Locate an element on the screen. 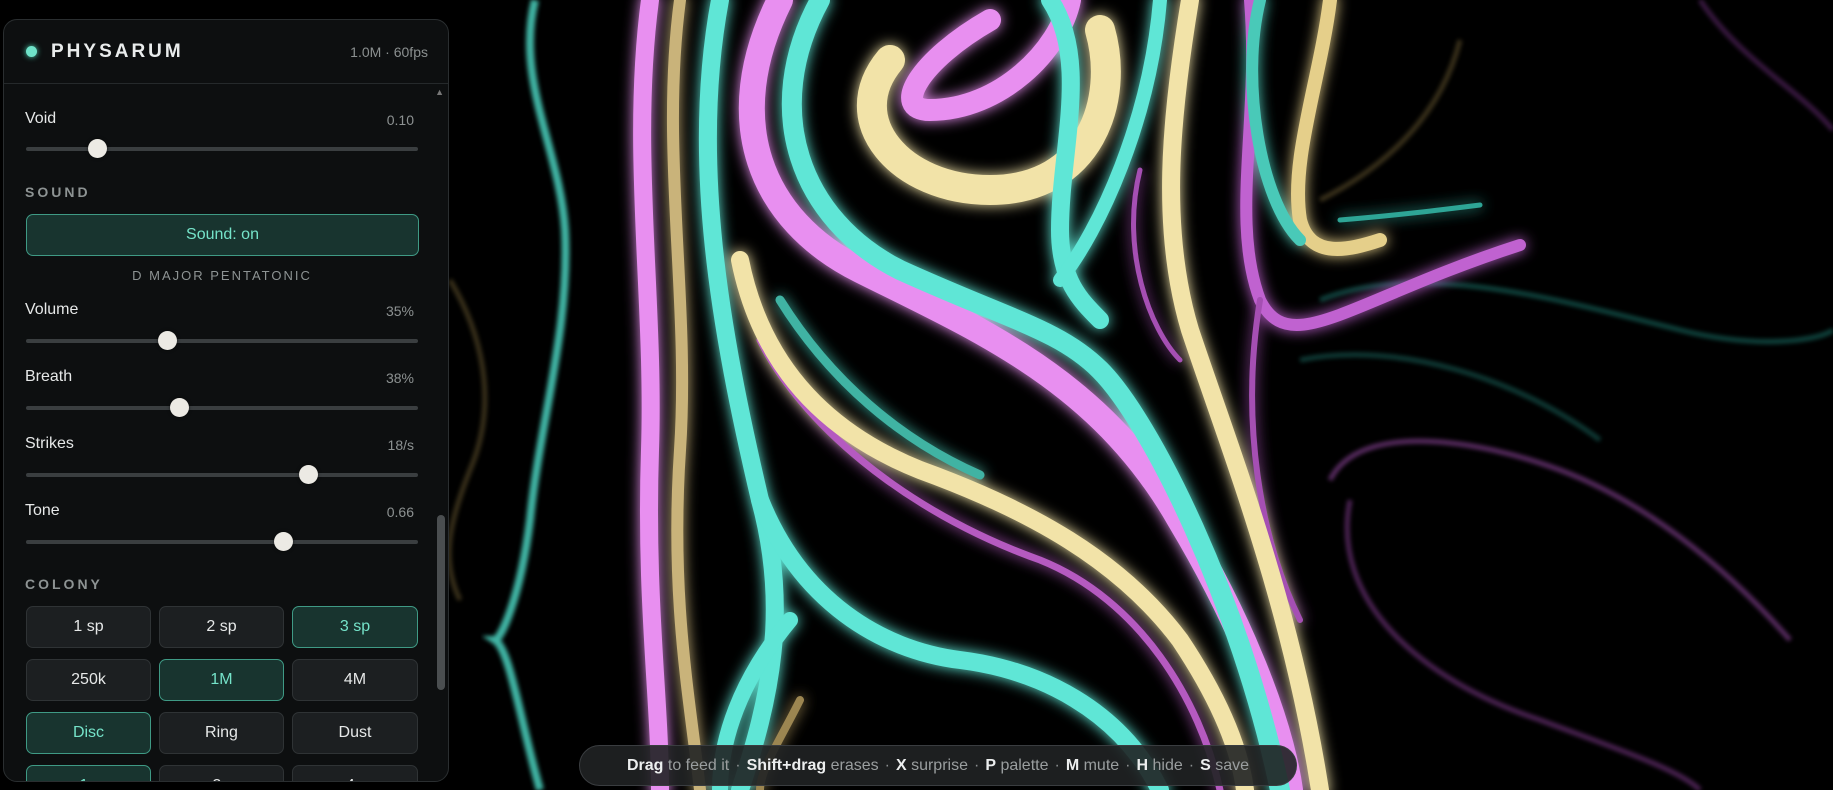 The image size is (1833, 790). fps-readout: 1.0M · 60fps is located at coordinates (389, 51).